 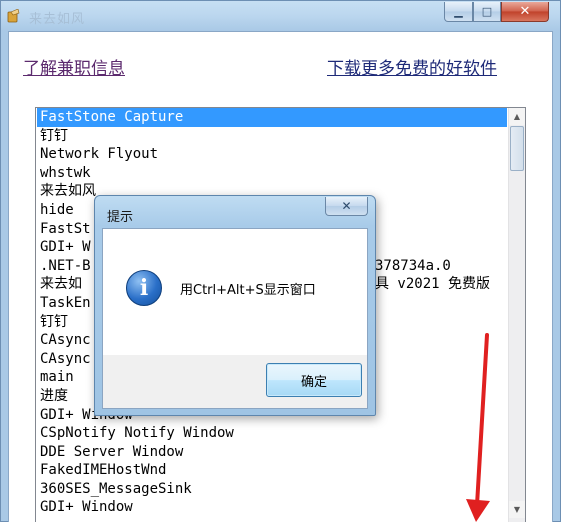 I want to click on red-arrow-annotation, so click(x=478, y=427).